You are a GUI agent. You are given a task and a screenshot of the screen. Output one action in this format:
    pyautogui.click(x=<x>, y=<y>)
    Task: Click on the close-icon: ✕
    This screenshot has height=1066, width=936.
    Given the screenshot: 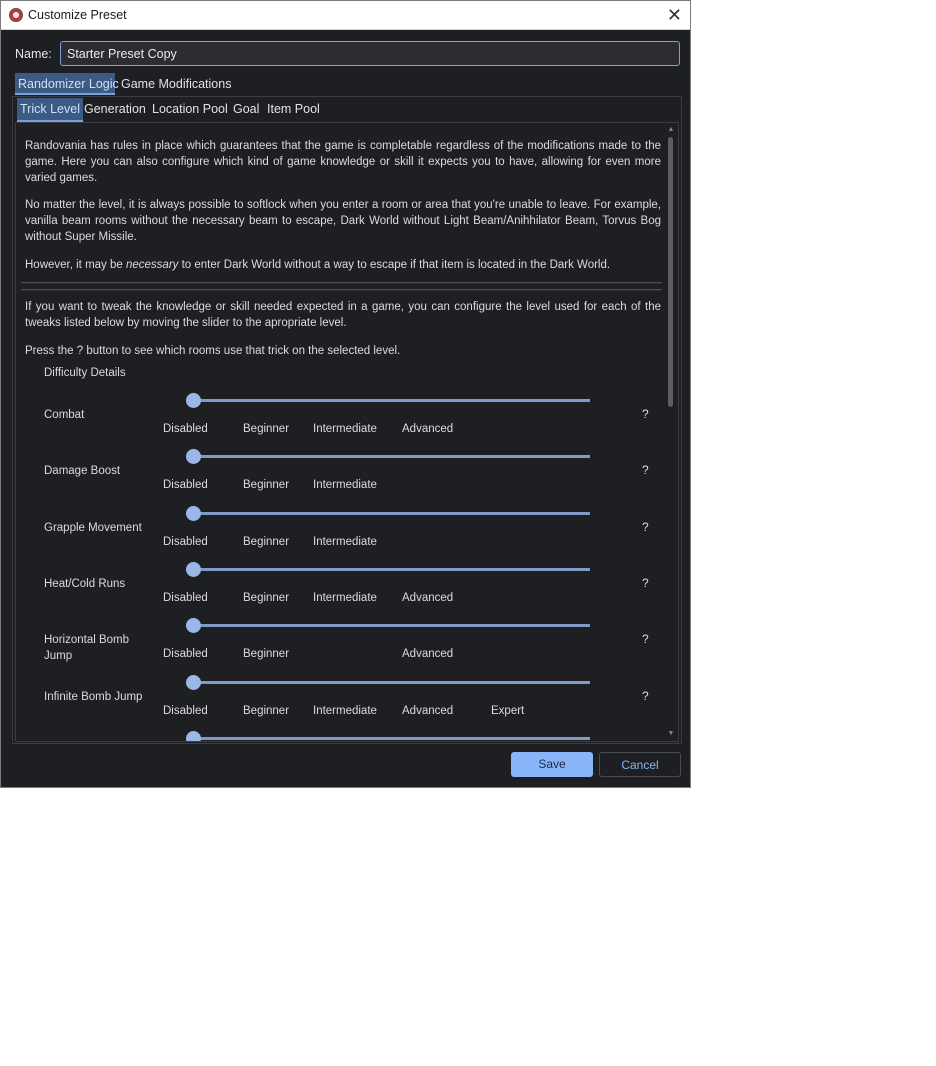 What is the action you would take?
    pyautogui.click(x=674, y=15)
    